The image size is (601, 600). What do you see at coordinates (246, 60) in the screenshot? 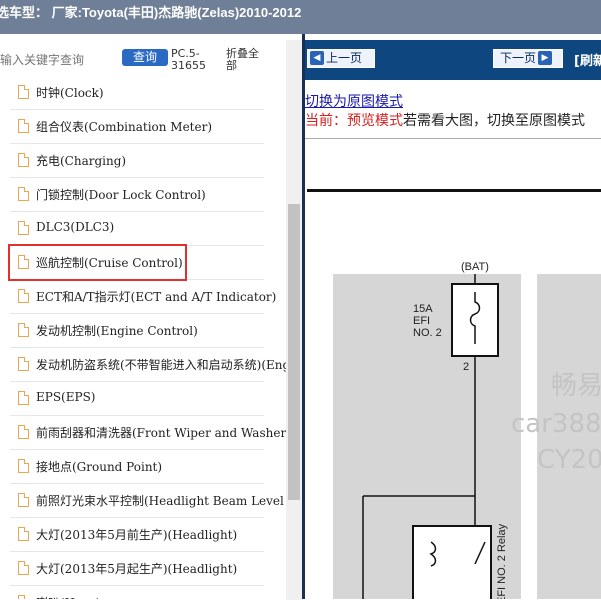
I see `collapse-all-button: 折叠全部` at bounding box center [246, 60].